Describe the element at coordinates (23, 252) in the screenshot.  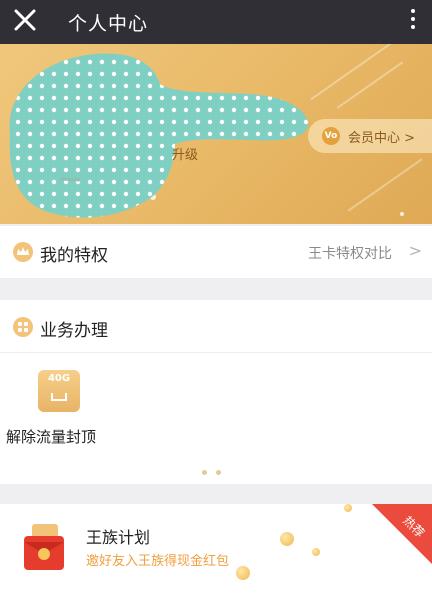
I see `crown-icon` at that location.